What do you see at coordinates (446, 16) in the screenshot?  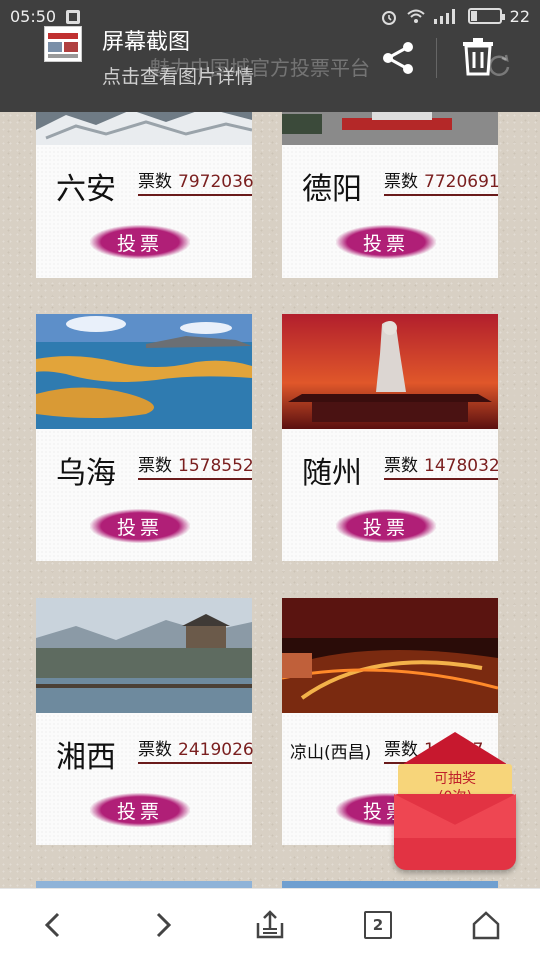 I see `signal-icon` at bounding box center [446, 16].